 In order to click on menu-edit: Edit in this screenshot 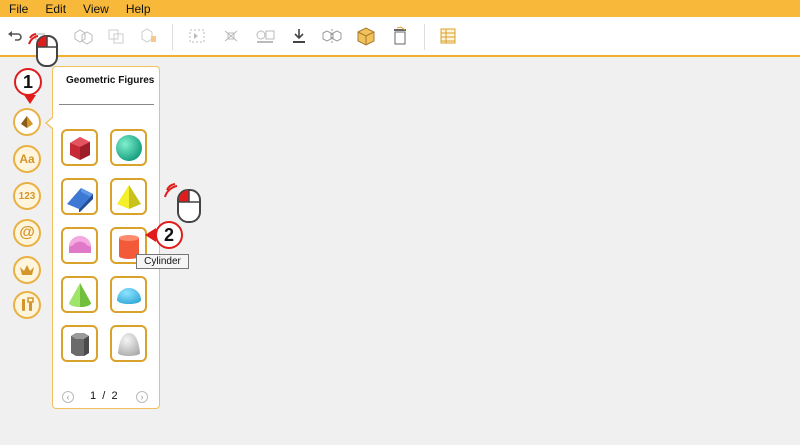, I will do `click(55, 9)`.